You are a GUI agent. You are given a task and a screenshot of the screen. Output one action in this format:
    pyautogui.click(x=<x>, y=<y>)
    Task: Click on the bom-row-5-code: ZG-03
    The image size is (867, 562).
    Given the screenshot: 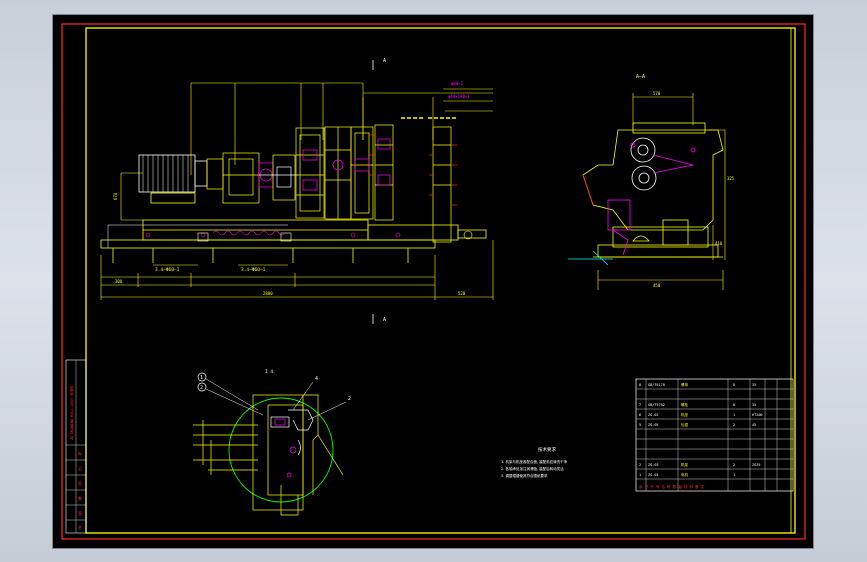 What is the action you would take?
    pyautogui.click(x=653, y=465)
    